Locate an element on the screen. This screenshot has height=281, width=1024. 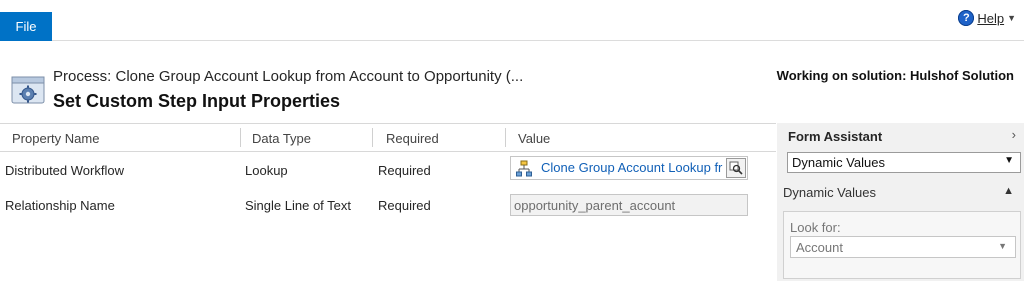
chevron-down-icon: ▼ is located at coordinates (1011, 18).